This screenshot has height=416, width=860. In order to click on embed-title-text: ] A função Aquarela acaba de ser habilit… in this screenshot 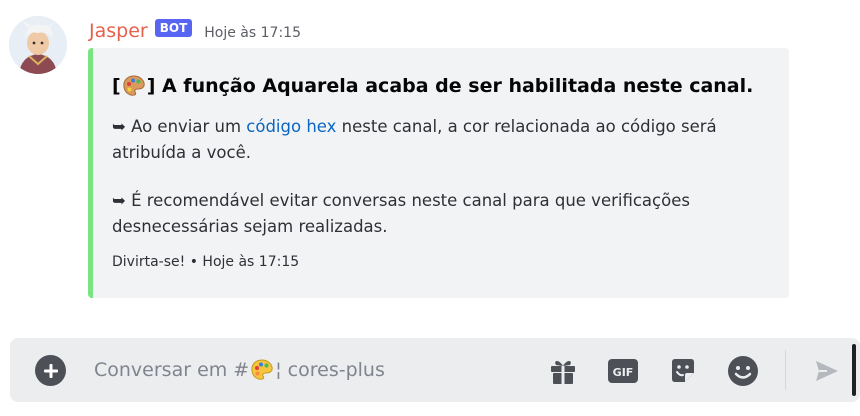, I will do `click(450, 86)`.